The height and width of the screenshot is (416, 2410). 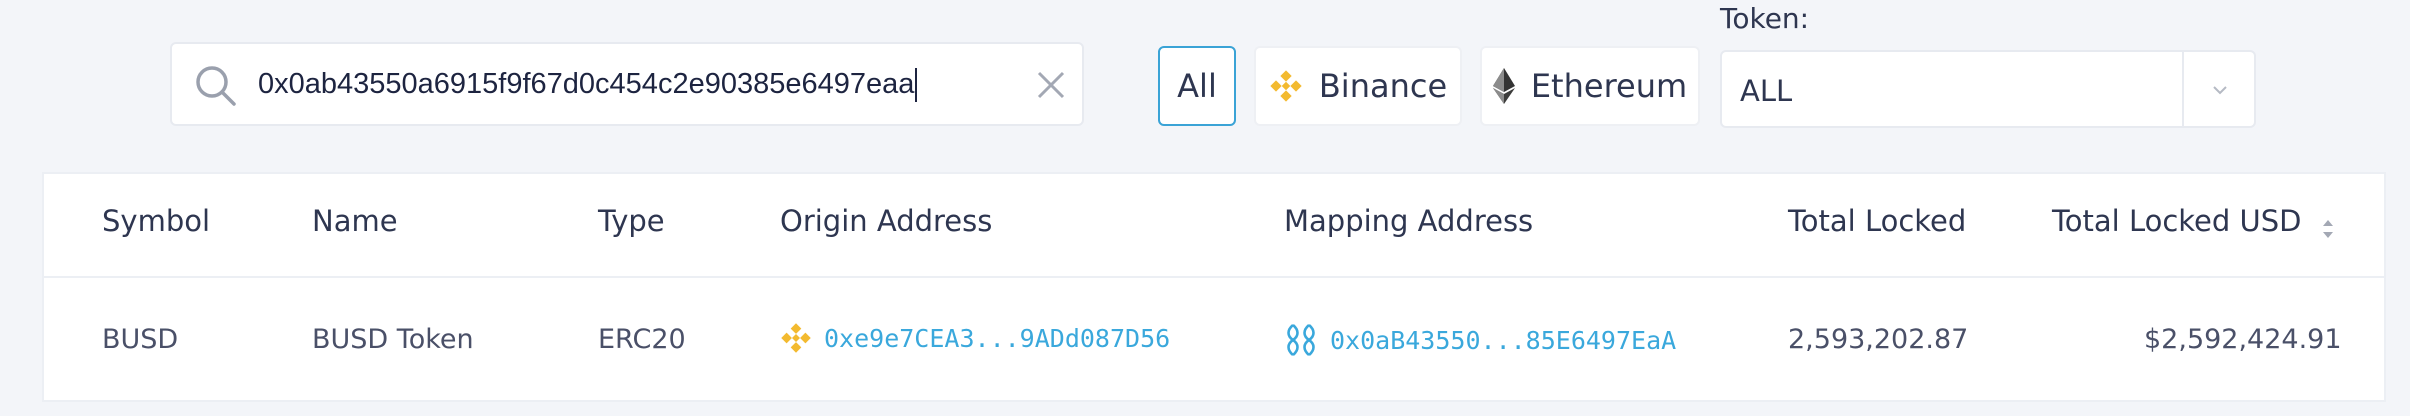 I want to click on cell-symbol: BUSD, so click(x=140, y=339).